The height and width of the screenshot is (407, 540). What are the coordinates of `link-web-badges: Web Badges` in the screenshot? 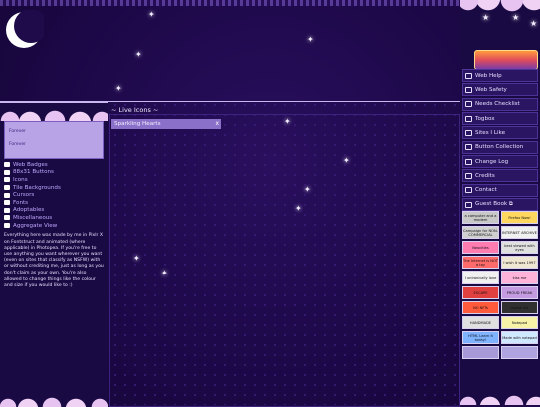 It's located at (54, 165).